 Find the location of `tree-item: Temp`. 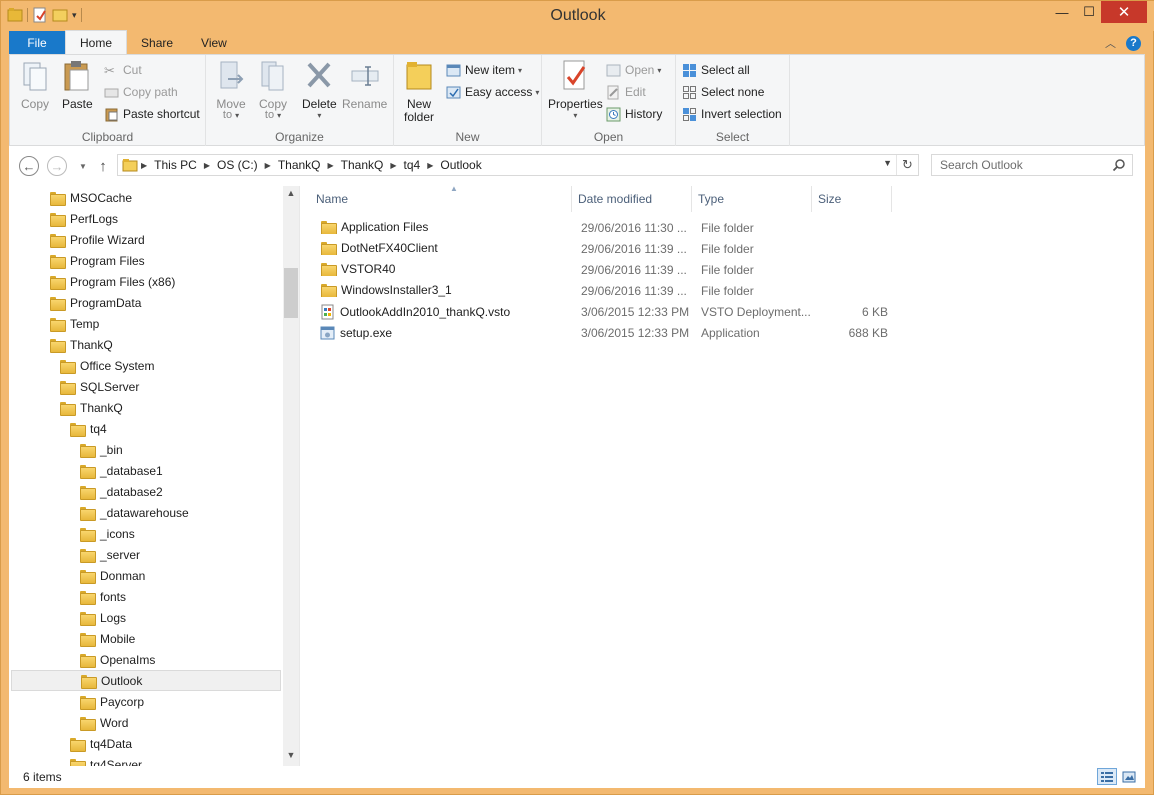

tree-item: Temp is located at coordinates (146, 323).